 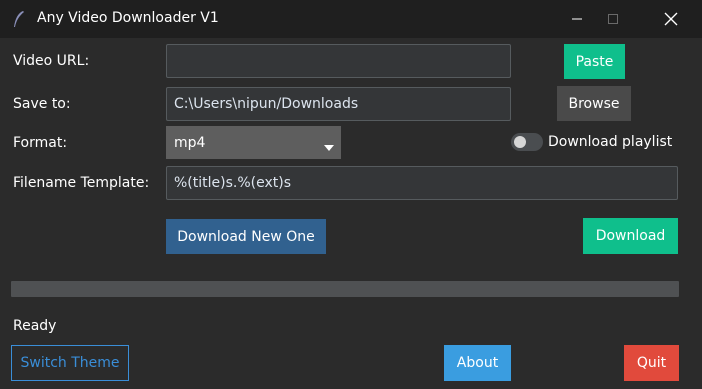 What do you see at coordinates (70, 363) in the screenshot?
I see `switch-theme-button: Switch Theme` at bounding box center [70, 363].